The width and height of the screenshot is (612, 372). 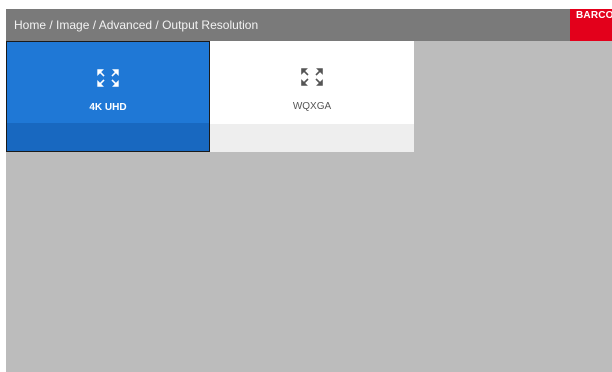 I want to click on resolution-label: WQXGA, so click(x=312, y=106).